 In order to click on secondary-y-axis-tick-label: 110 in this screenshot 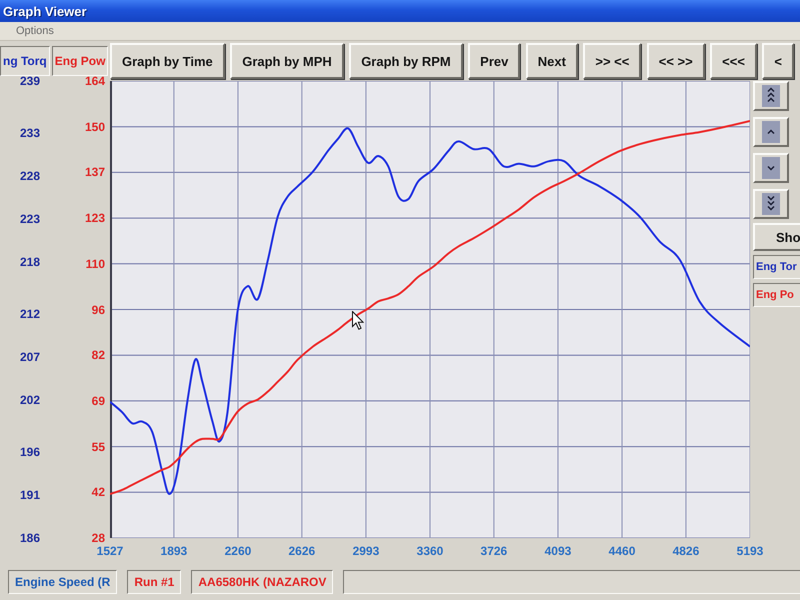, I will do `click(95, 263)`.